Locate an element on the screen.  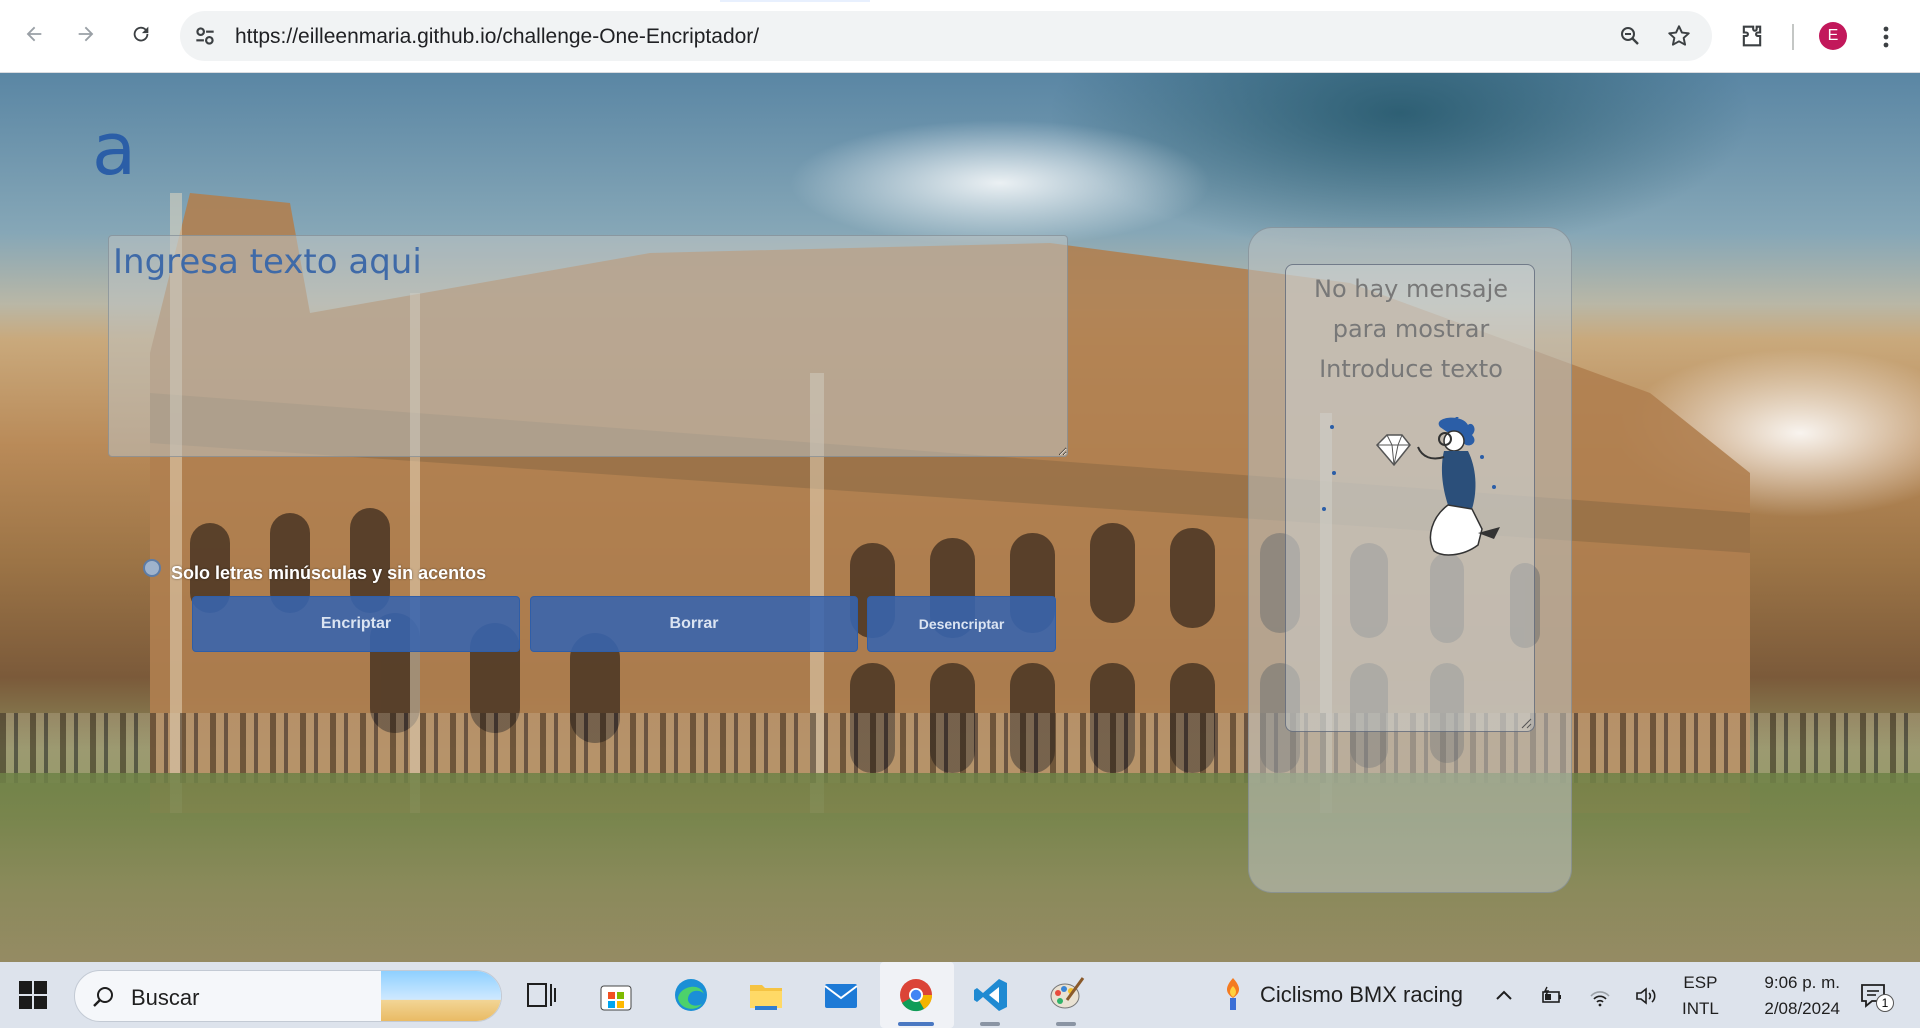
mail-icon is located at coordinates (841, 995).